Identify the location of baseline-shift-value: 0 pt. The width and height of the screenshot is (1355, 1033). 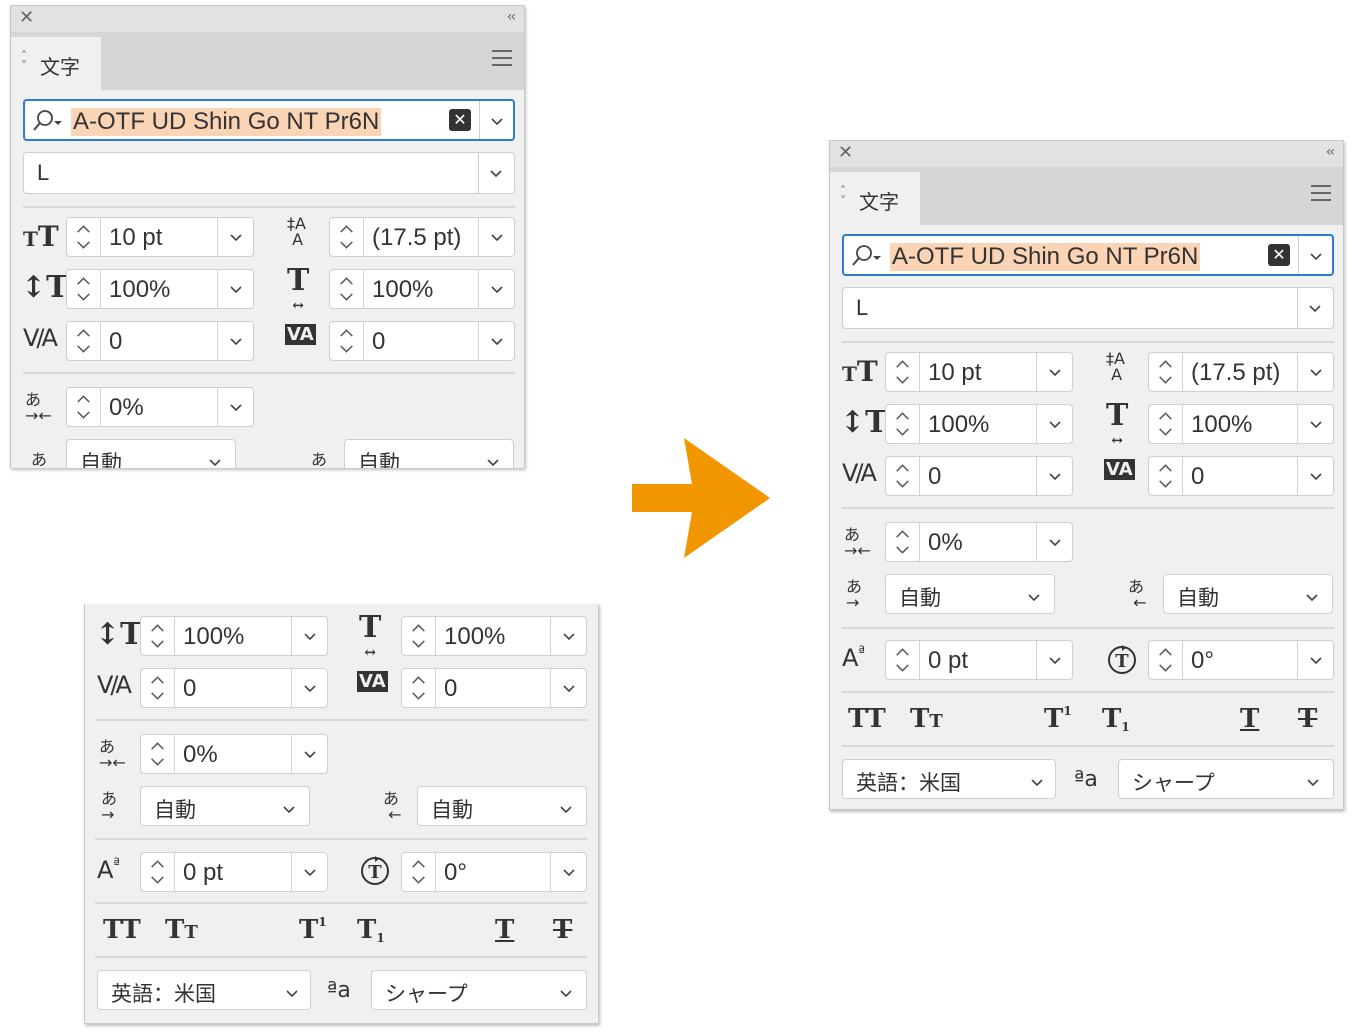
(948, 661).